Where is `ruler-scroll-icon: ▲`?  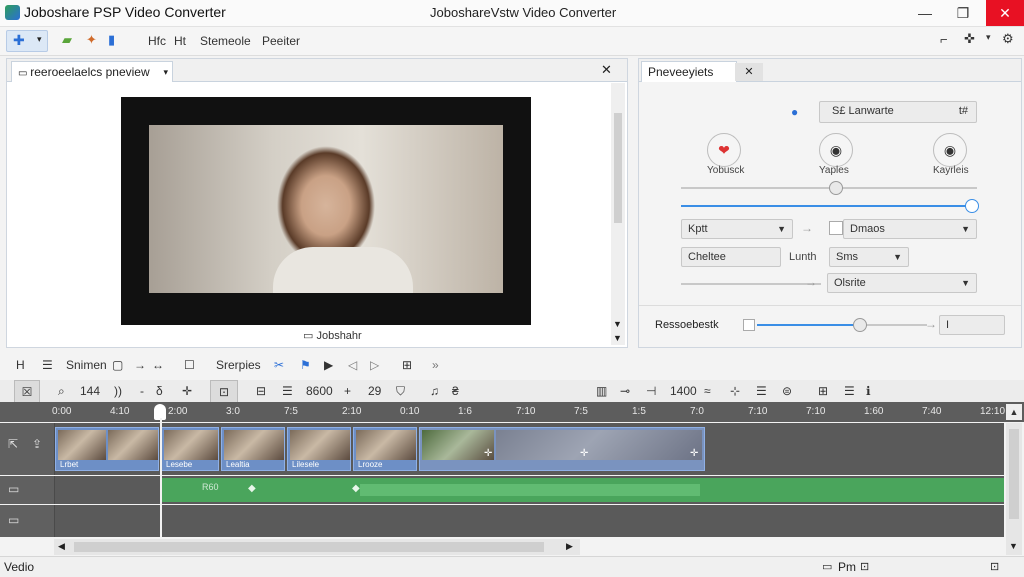
ruler-scroll-icon: ▲ is located at coordinates (1014, 412).